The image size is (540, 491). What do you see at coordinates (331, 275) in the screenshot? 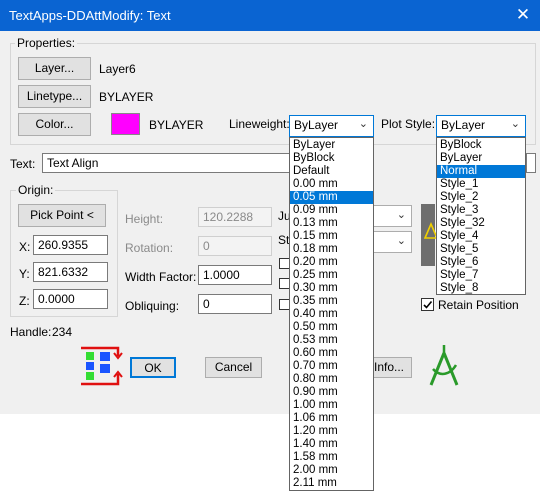
I see `lineweight-option: 0.25 mm` at bounding box center [331, 275].